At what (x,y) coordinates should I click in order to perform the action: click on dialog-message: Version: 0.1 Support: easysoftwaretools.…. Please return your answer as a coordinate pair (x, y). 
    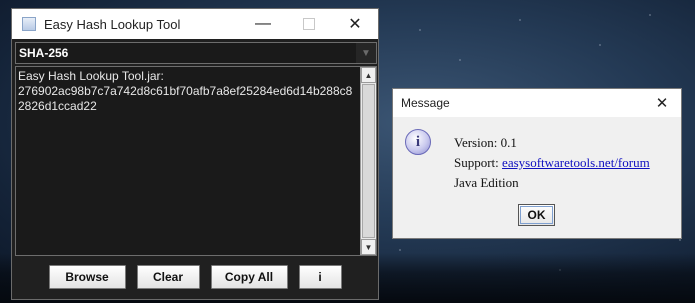
    Looking at the image, I should click on (552, 163).